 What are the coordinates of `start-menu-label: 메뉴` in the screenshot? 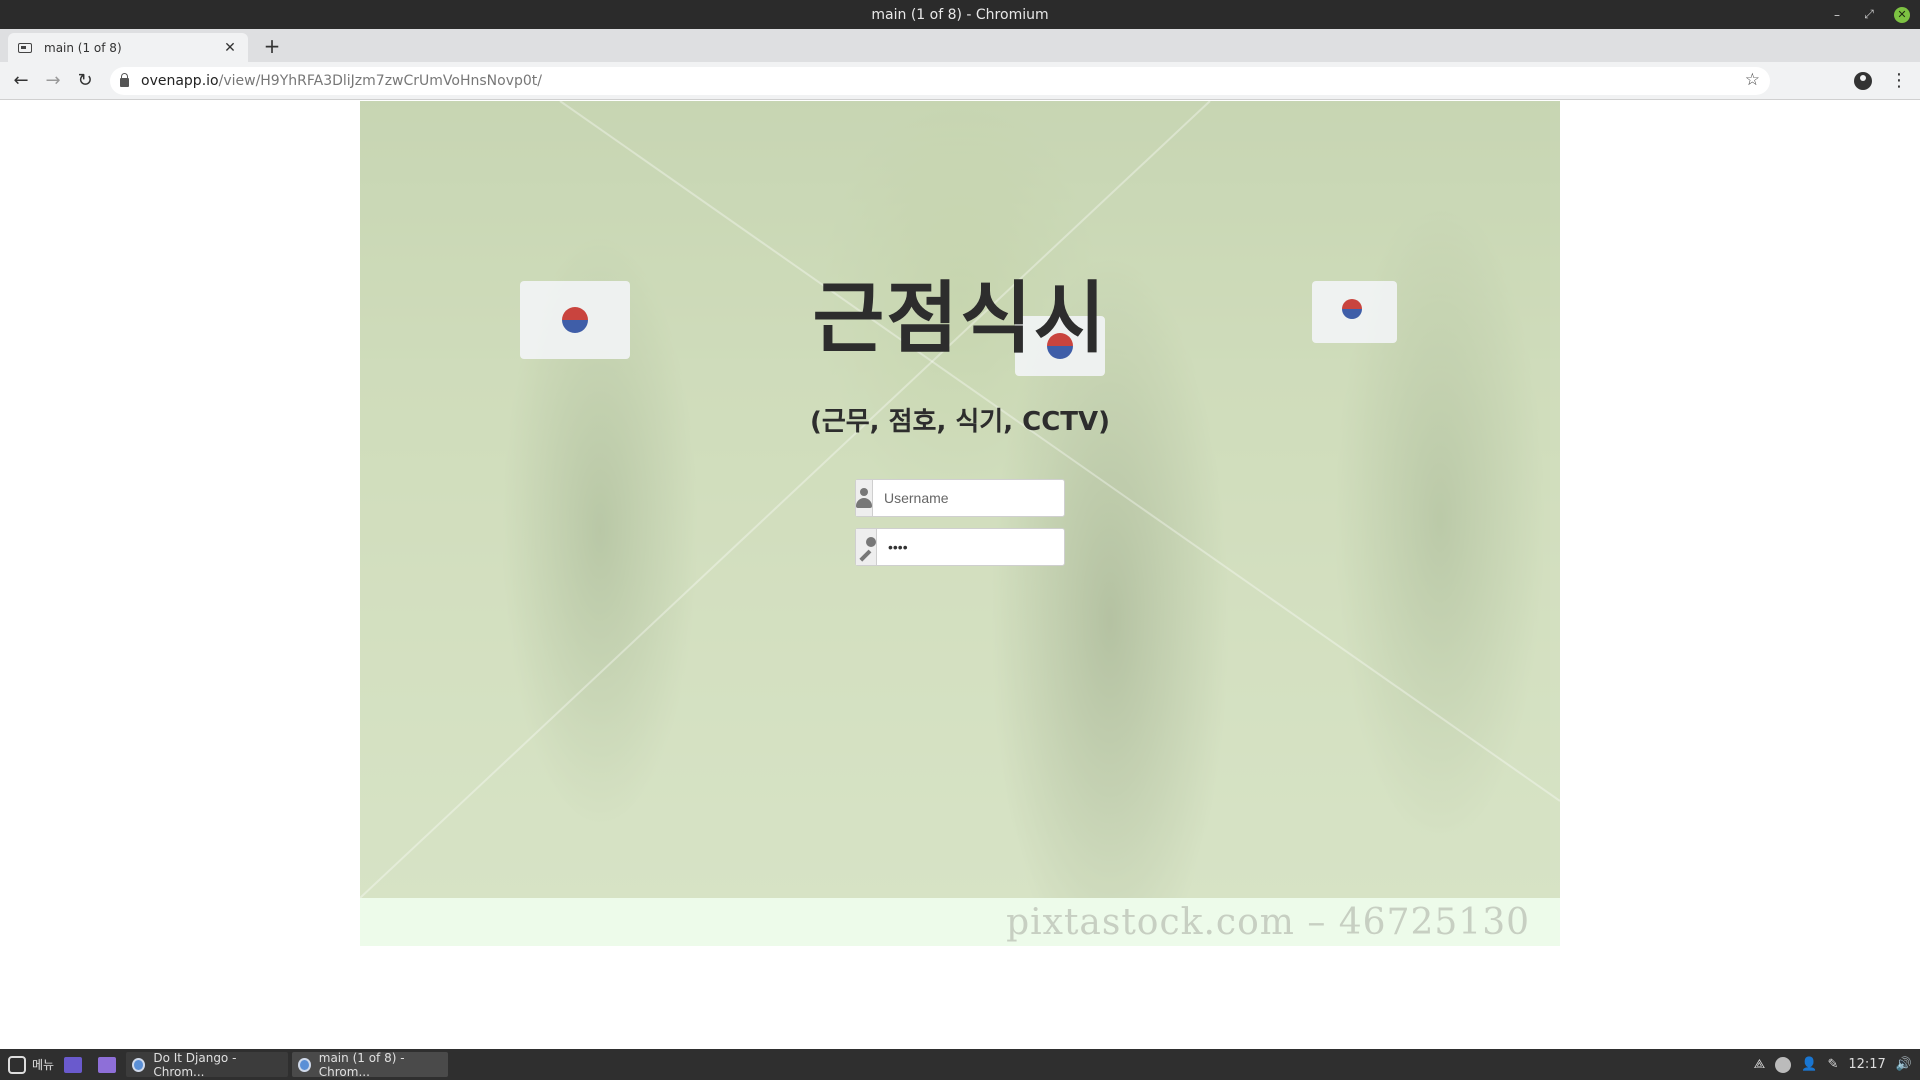 It's located at (43, 1065).